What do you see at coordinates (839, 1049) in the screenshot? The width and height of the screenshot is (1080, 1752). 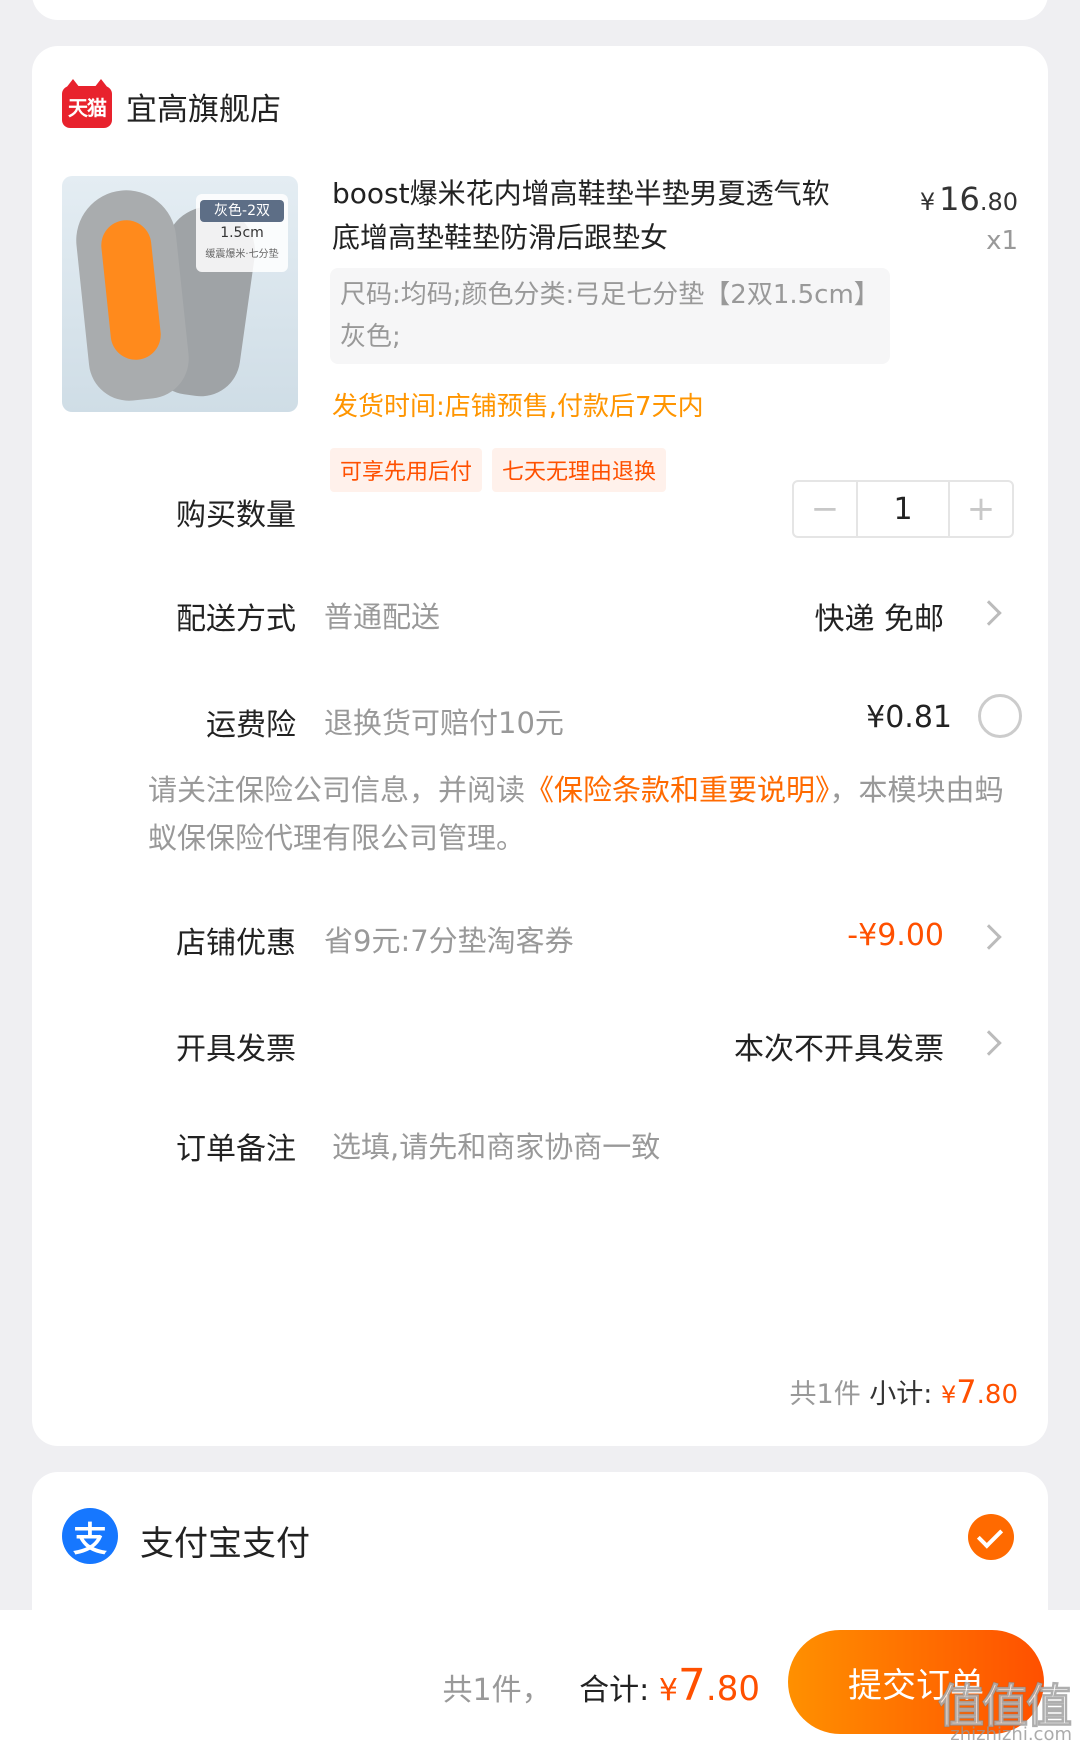 I see `invoice-value: 本次不开具发票` at bounding box center [839, 1049].